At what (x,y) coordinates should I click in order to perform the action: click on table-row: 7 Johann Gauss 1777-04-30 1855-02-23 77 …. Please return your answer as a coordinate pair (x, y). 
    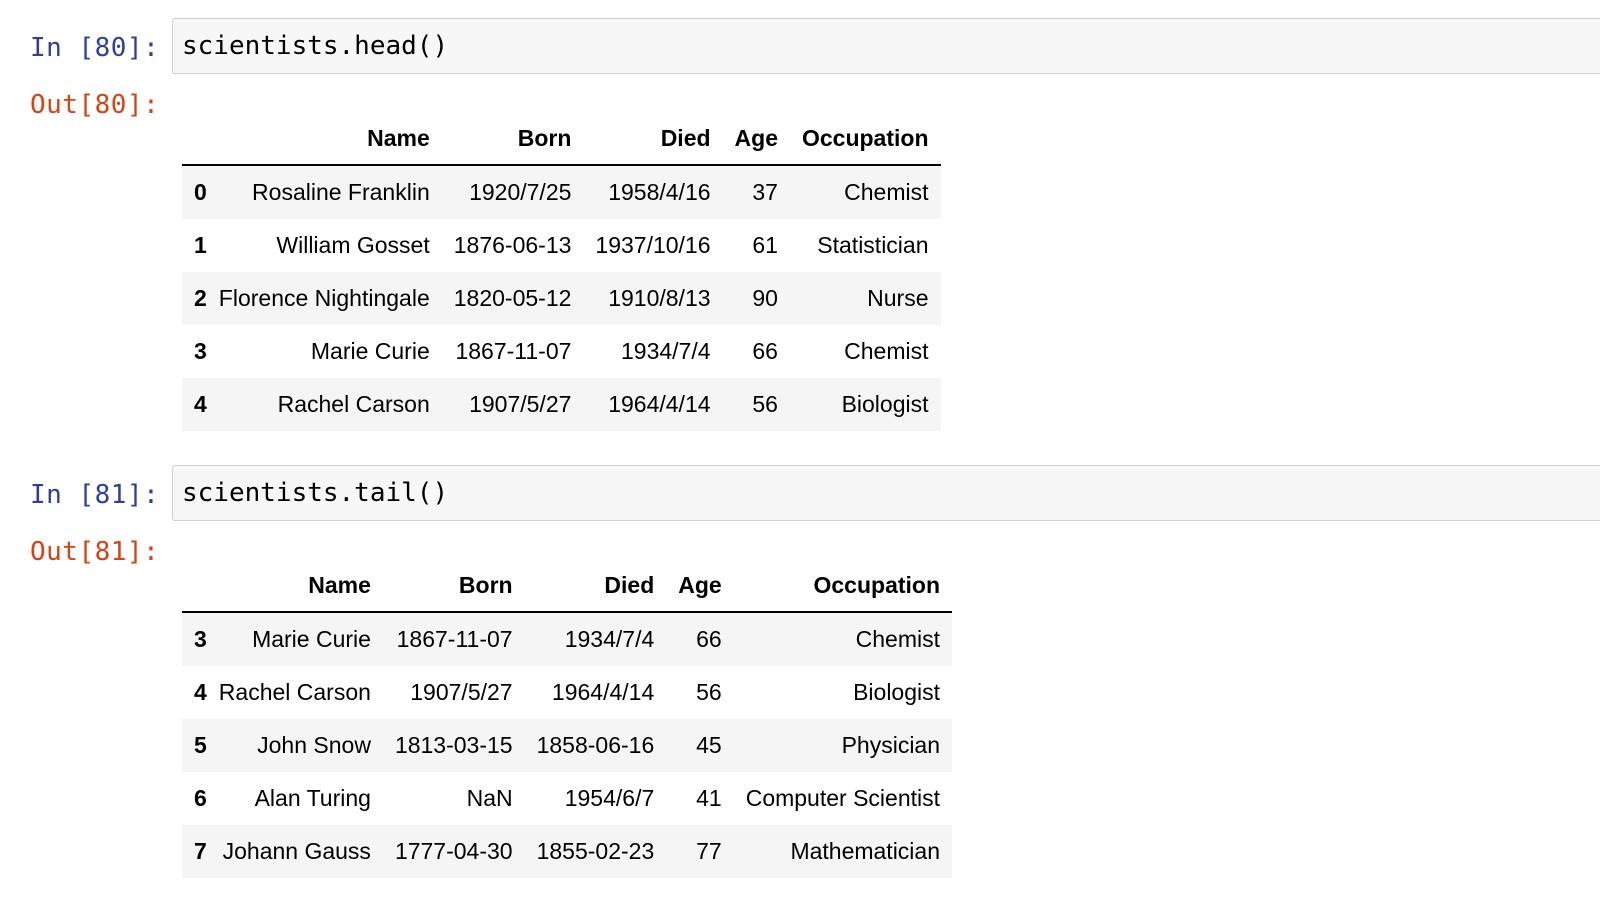
    Looking at the image, I should click on (567, 851).